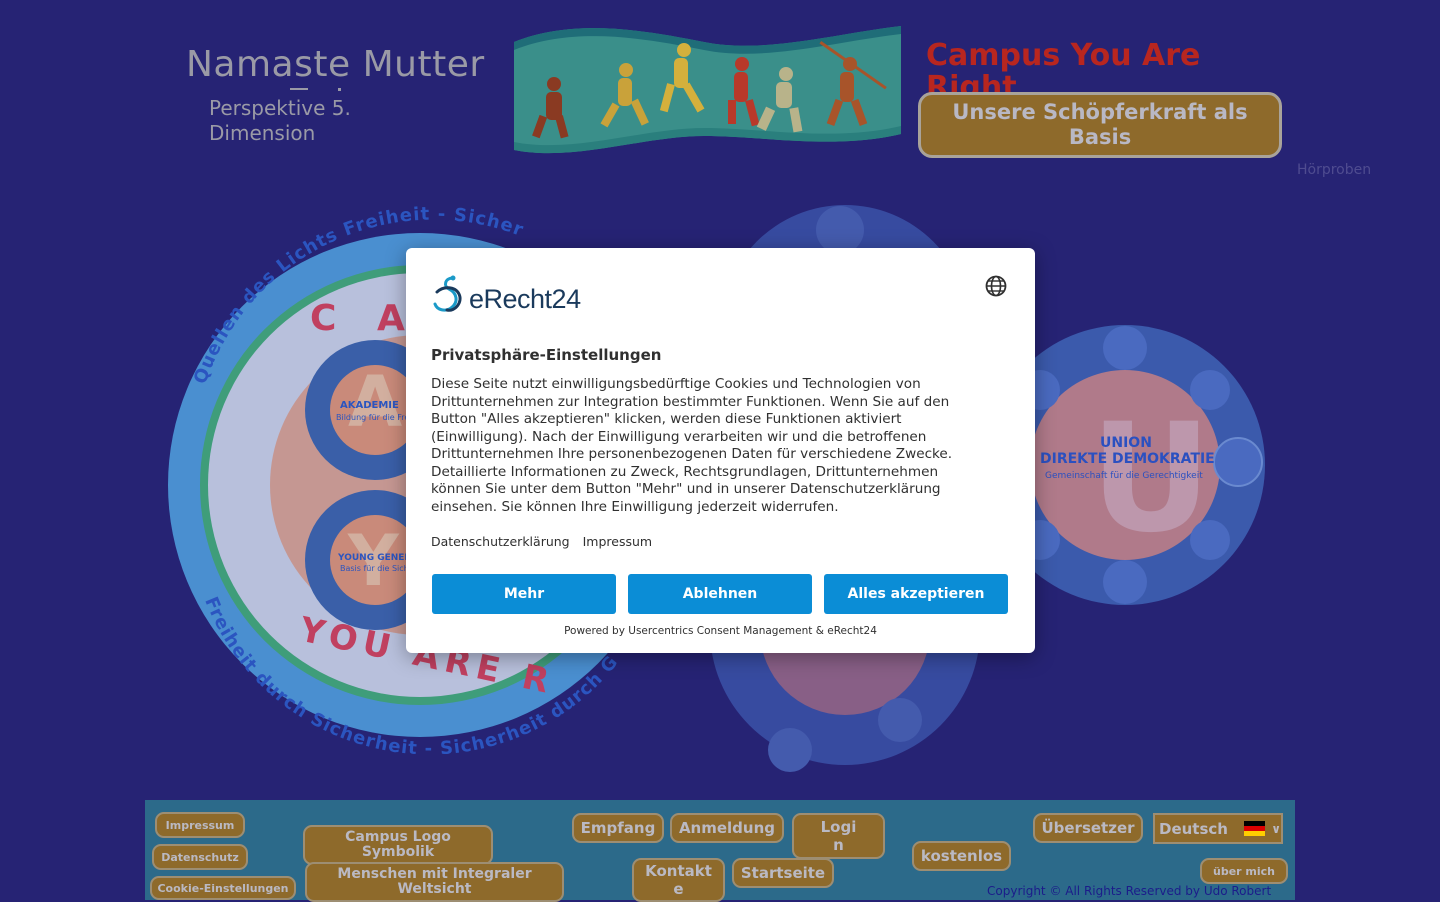 This screenshot has height=902, width=1440. I want to click on union-title-2: DIREKTE DEMOKRATIE, so click(1127, 459).